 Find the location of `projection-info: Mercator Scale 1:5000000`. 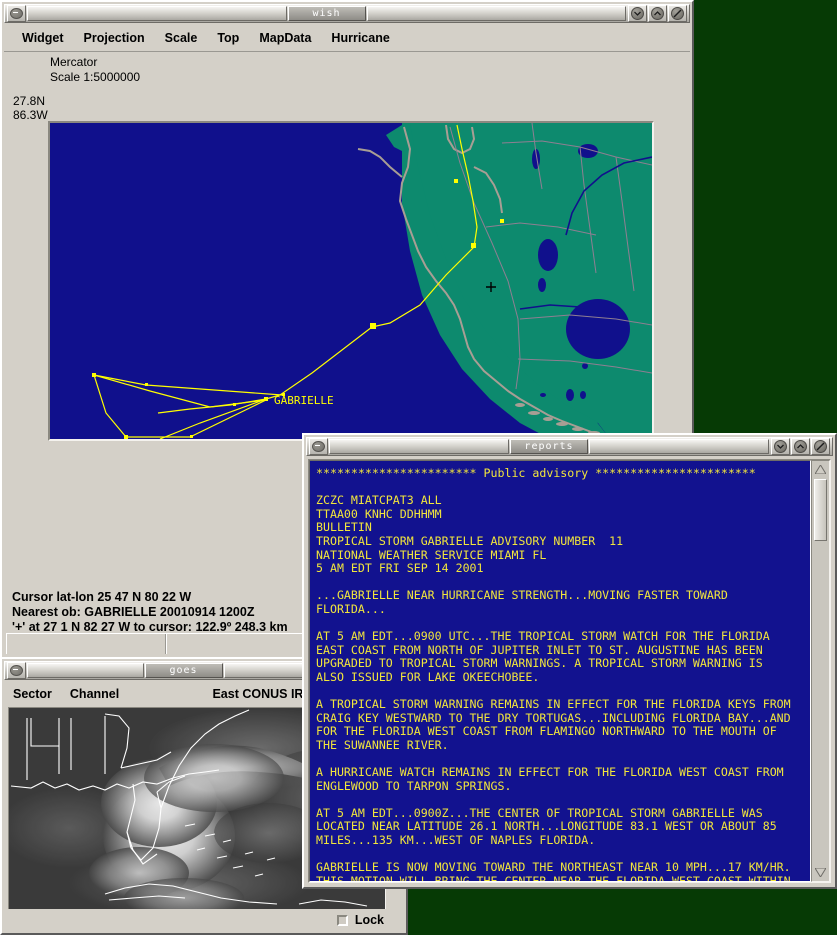

projection-info: Mercator Scale 1:5000000 is located at coordinates (95, 70).